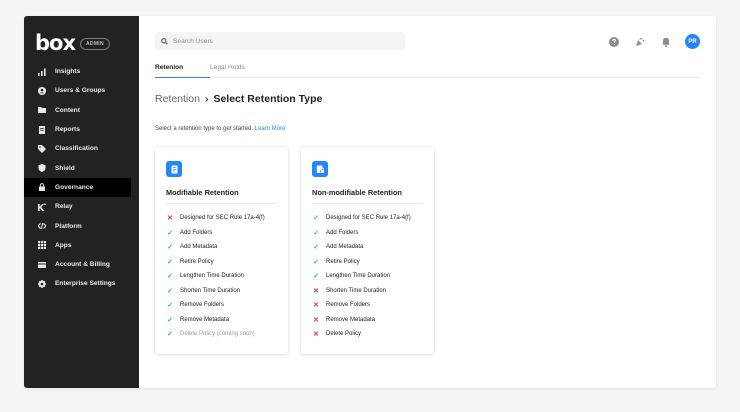  I want to click on feature-item: ✓ Retire Policy, so click(215, 262).